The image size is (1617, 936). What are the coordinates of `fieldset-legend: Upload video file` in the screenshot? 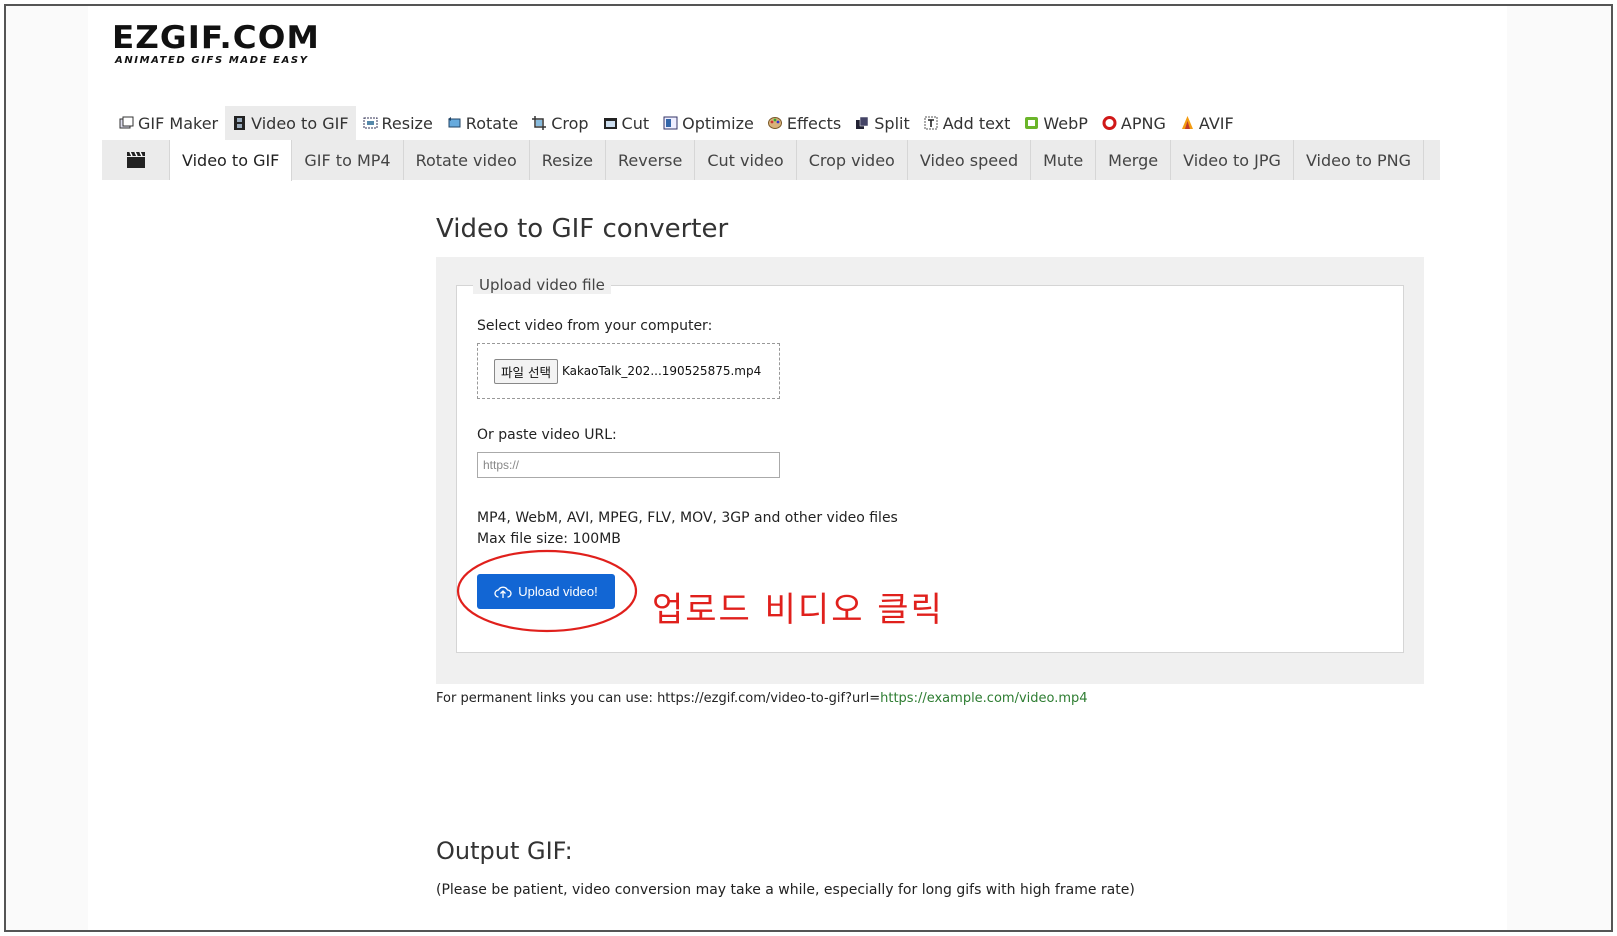 It's located at (542, 285).